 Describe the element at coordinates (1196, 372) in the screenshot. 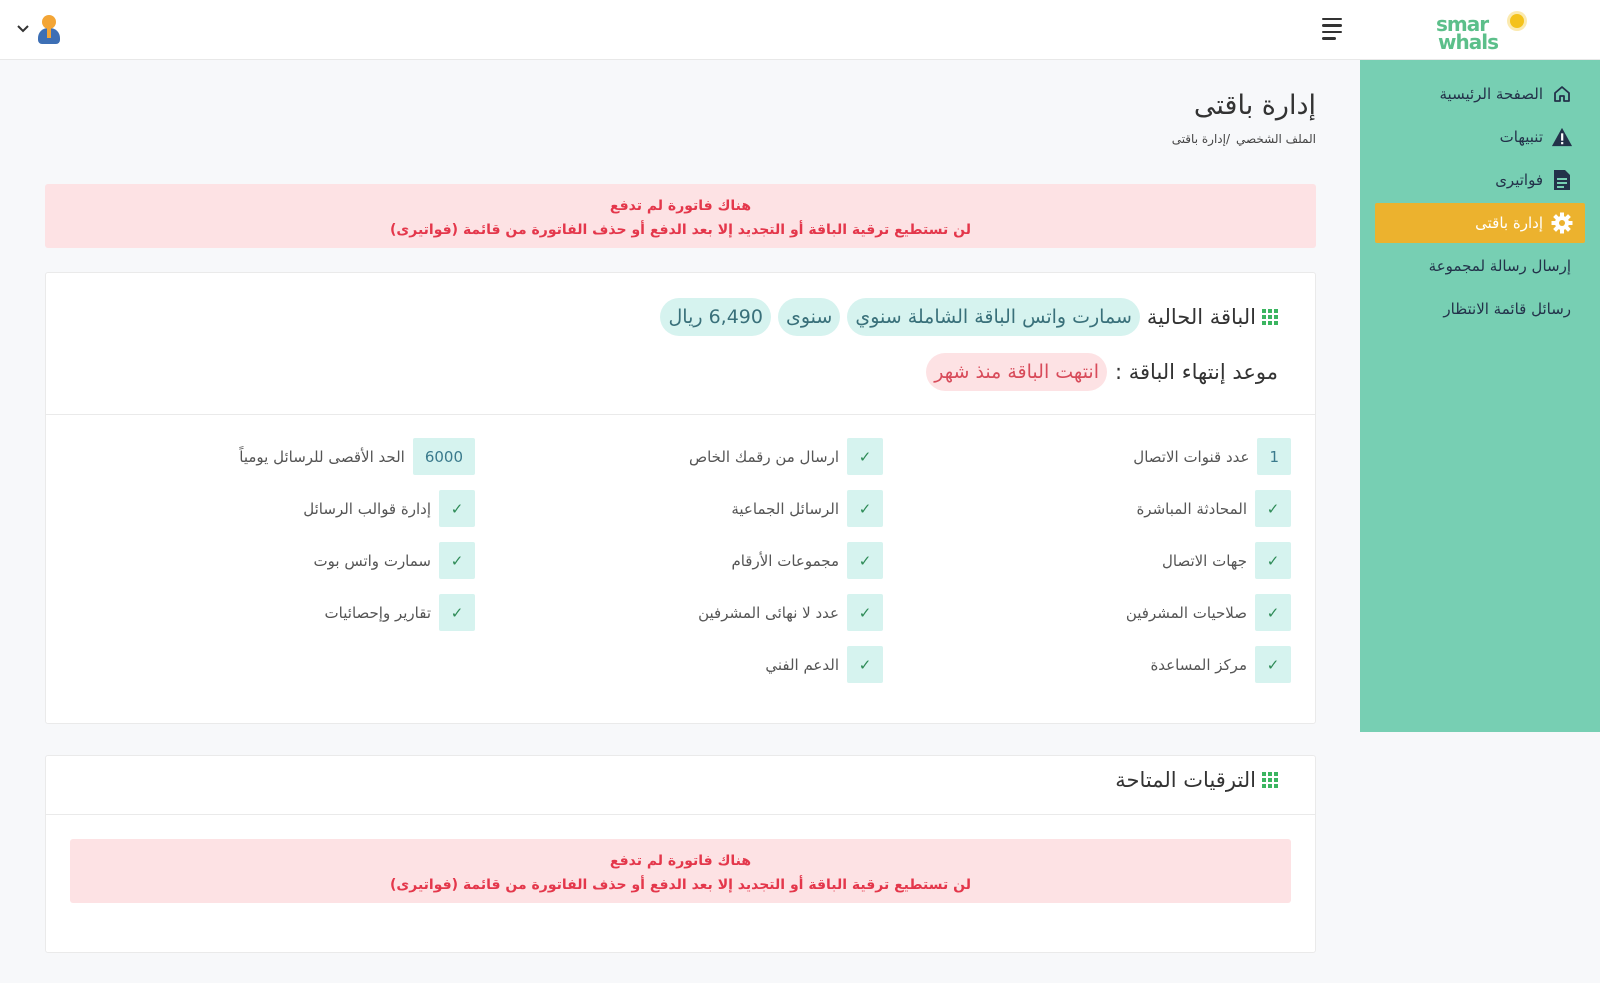

I see `expiry-label: موعد إنتهاء الباقة :` at that location.